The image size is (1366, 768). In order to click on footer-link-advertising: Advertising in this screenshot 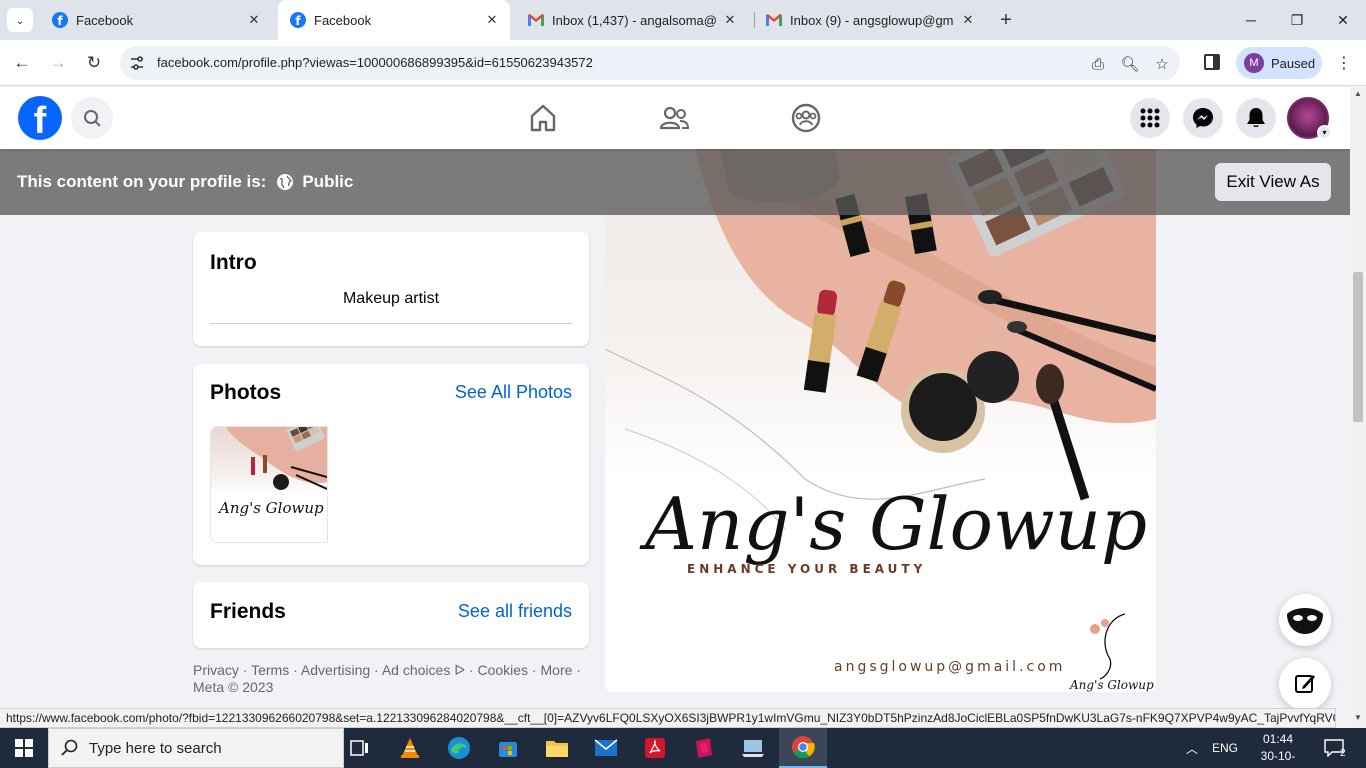, I will do `click(335, 670)`.